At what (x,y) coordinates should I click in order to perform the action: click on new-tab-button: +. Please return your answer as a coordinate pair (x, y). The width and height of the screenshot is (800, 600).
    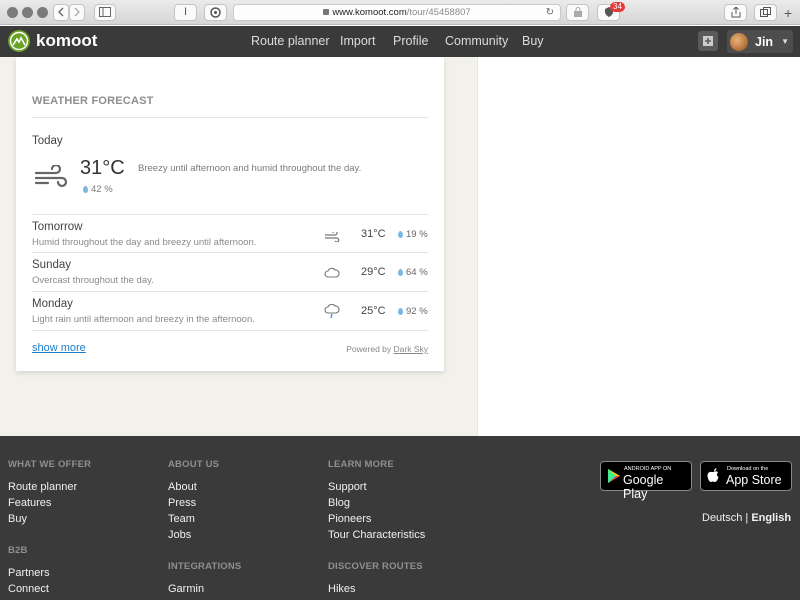
    Looking at the image, I should click on (788, 13).